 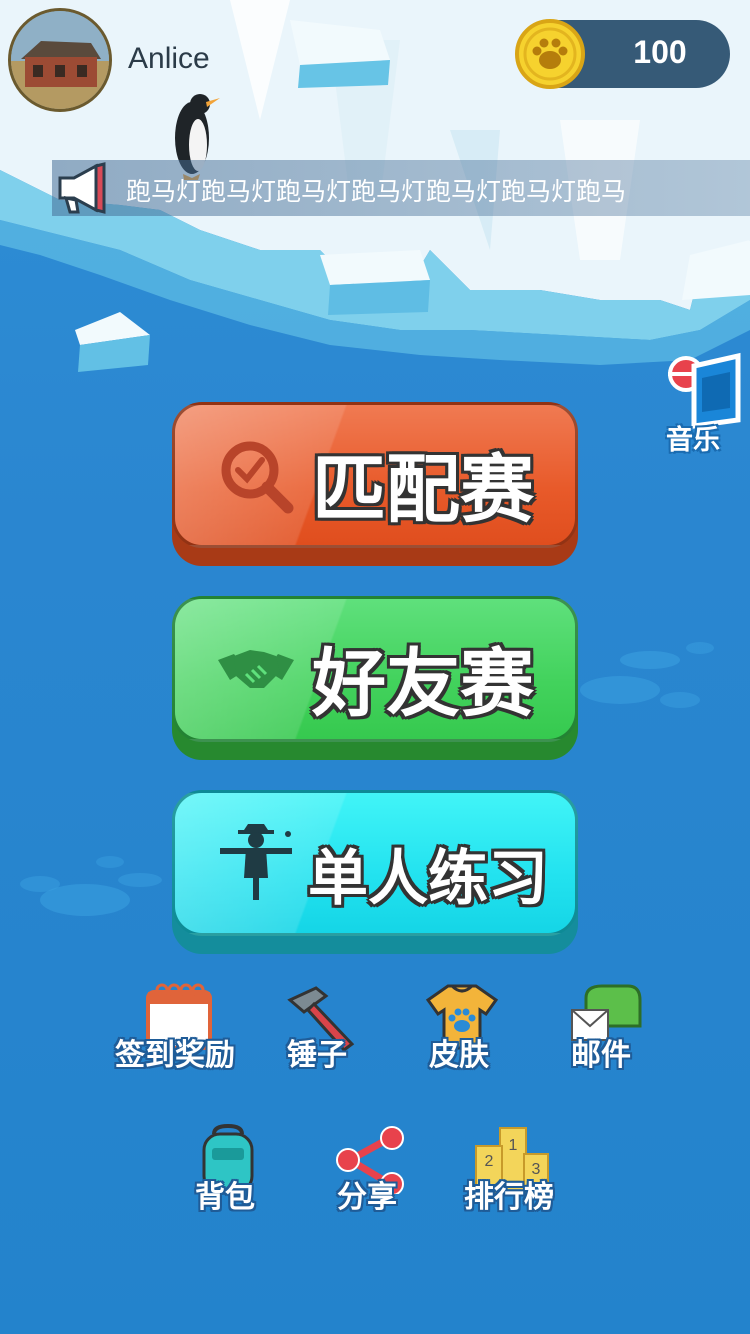 What do you see at coordinates (423, 684) in the screenshot?
I see `friend-game-label: 好友赛` at bounding box center [423, 684].